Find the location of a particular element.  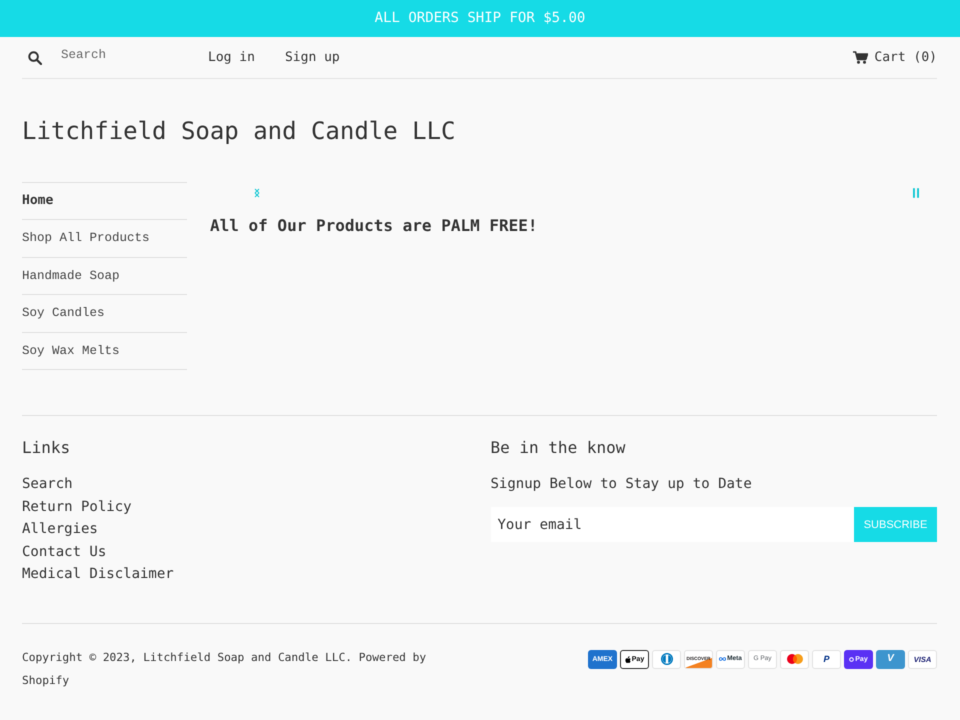

search-icon is located at coordinates (35, 57).